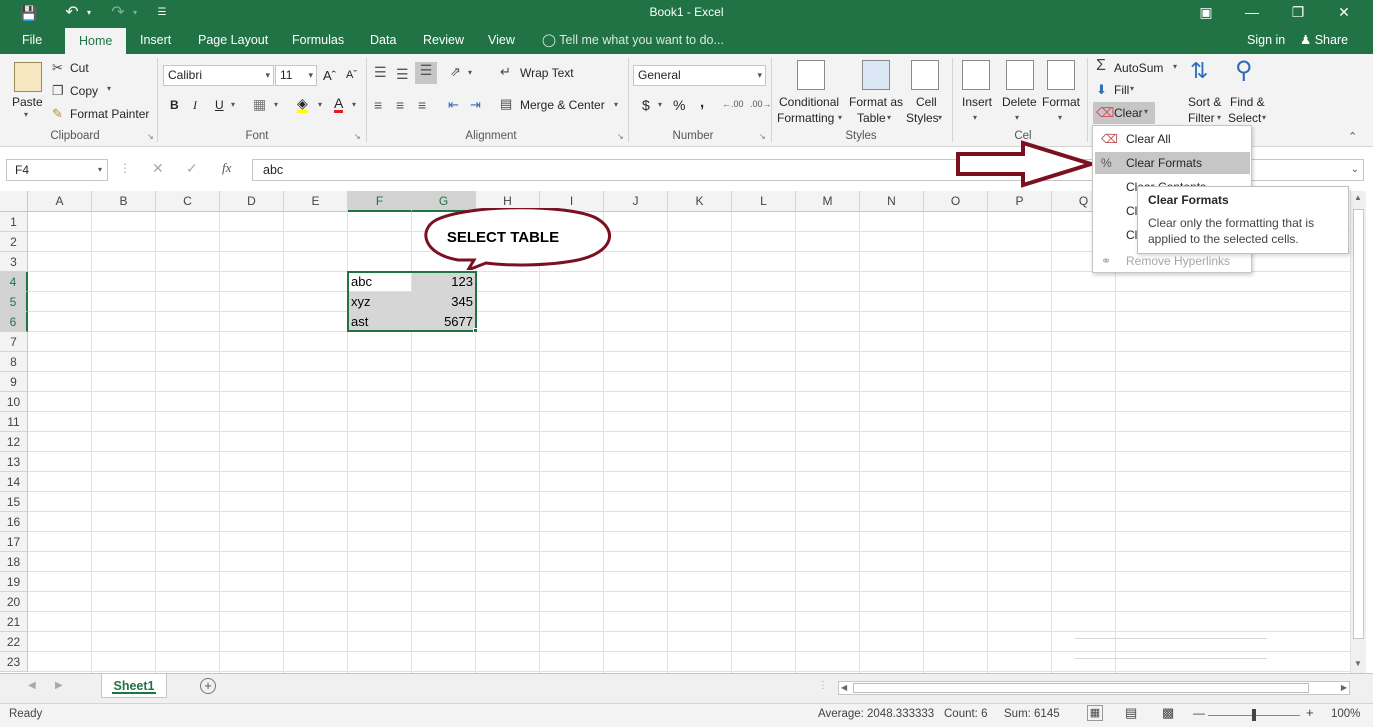 This screenshot has width=1373, height=727. I want to click on fill-button: Fill, so click(1121, 90).